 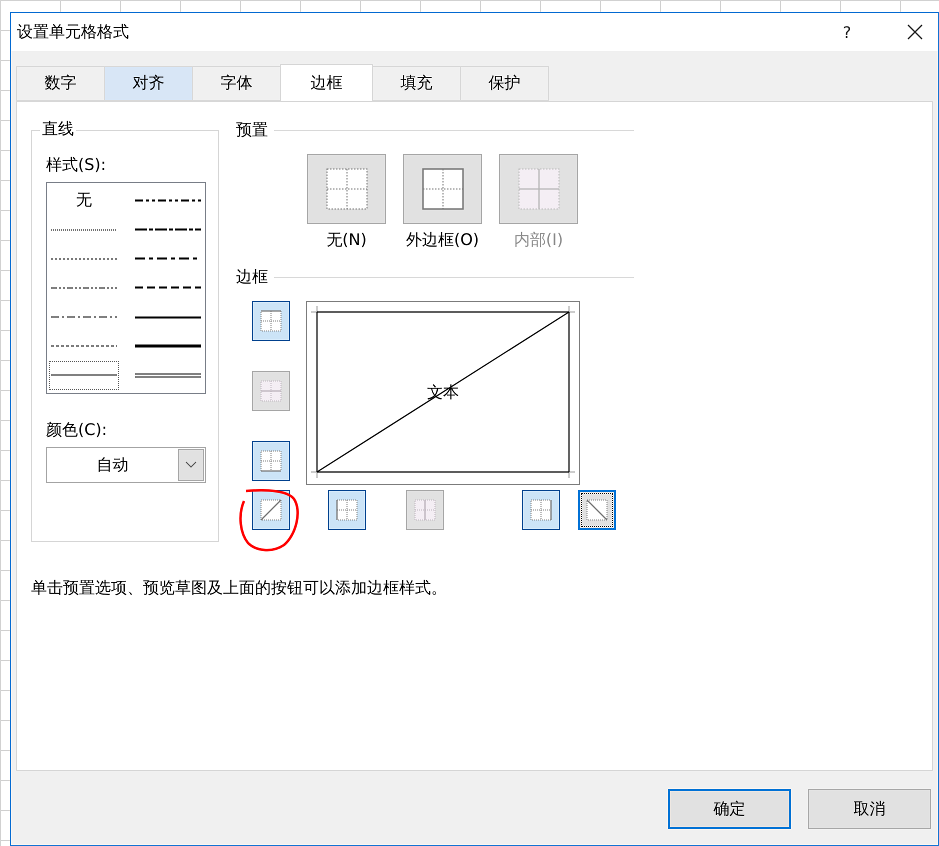 I want to click on preview-text: 文本, so click(x=443, y=393).